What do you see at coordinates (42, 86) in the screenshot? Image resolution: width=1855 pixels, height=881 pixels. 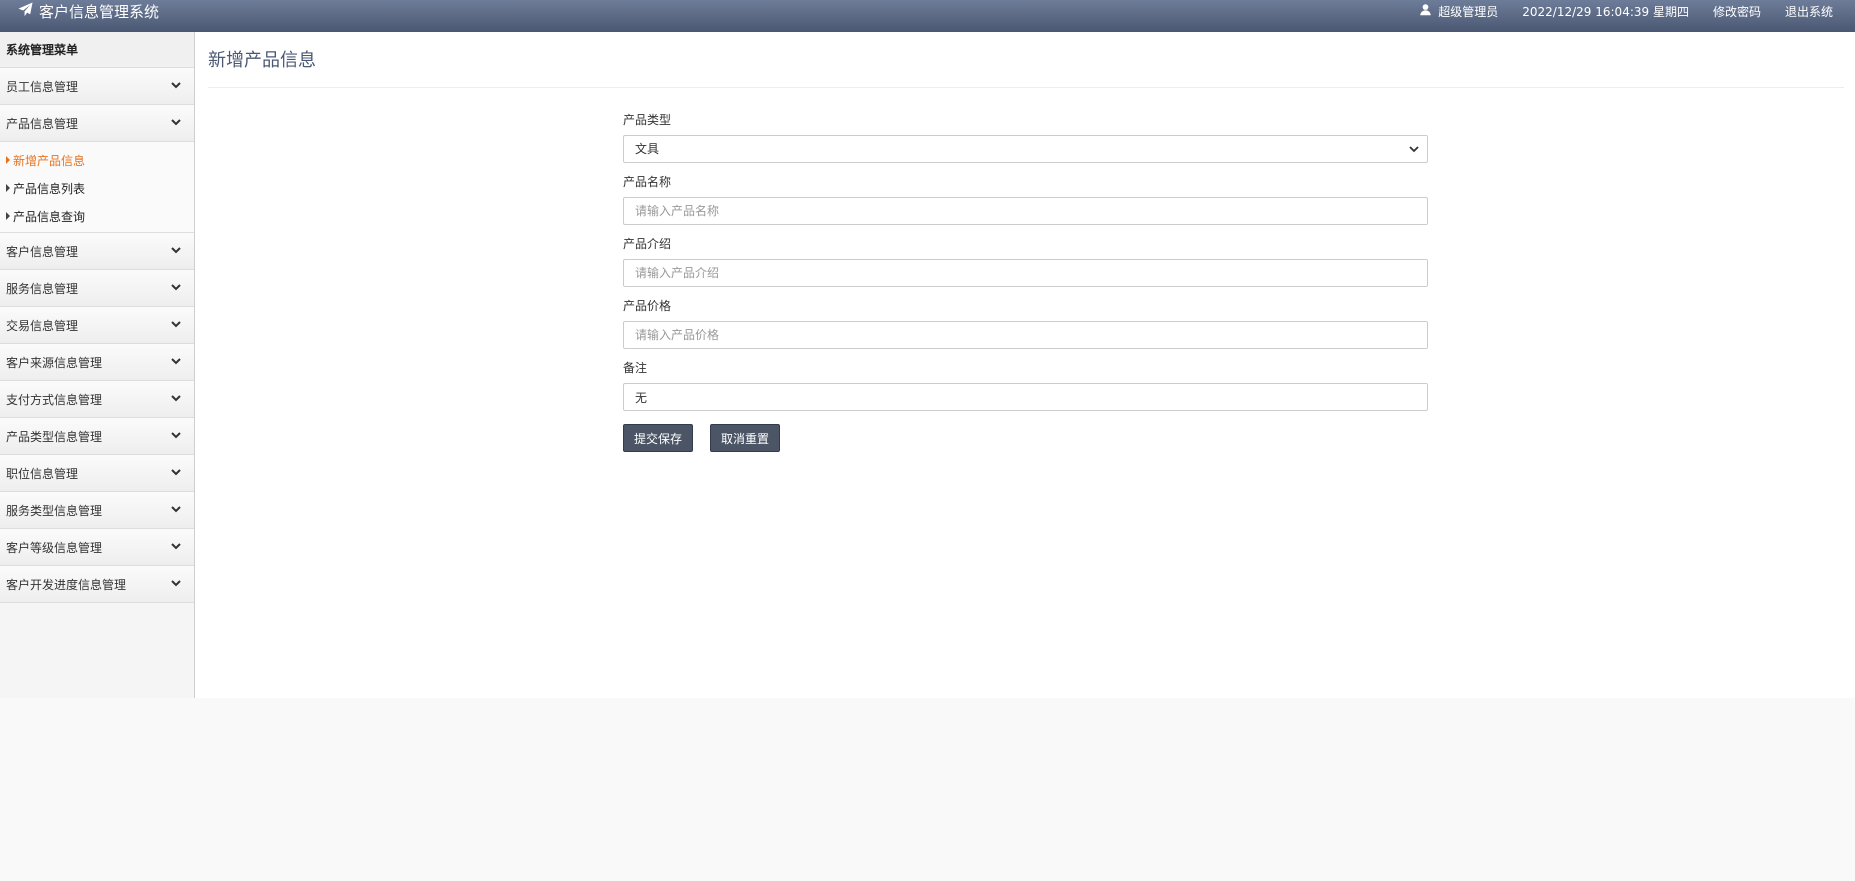 I see `menu-group-label: 员工信息管理` at bounding box center [42, 86].